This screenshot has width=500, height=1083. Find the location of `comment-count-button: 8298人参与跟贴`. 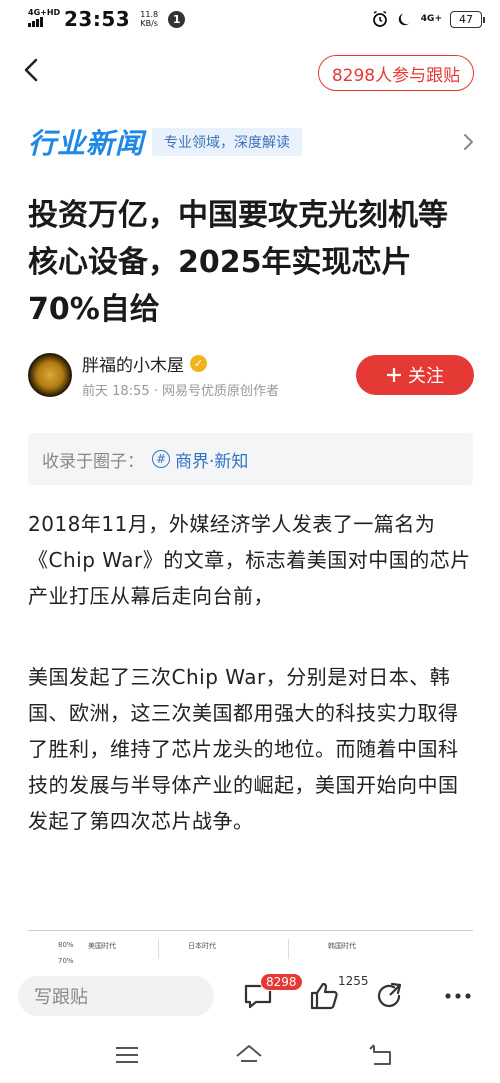

comment-count-button: 8298人参与跟贴 is located at coordinates (396, 73).